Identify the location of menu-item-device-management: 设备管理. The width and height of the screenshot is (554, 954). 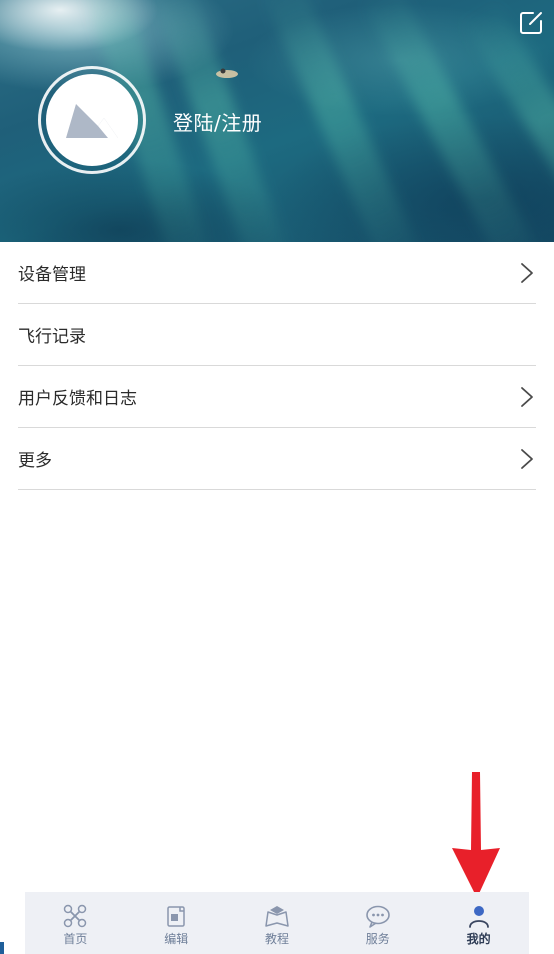
(277, 273).